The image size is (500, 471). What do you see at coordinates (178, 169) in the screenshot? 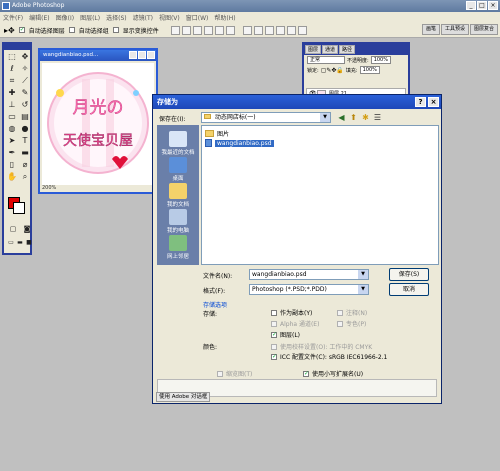
I see `place-desktop: 桌面` at bounding box center [178, 169].